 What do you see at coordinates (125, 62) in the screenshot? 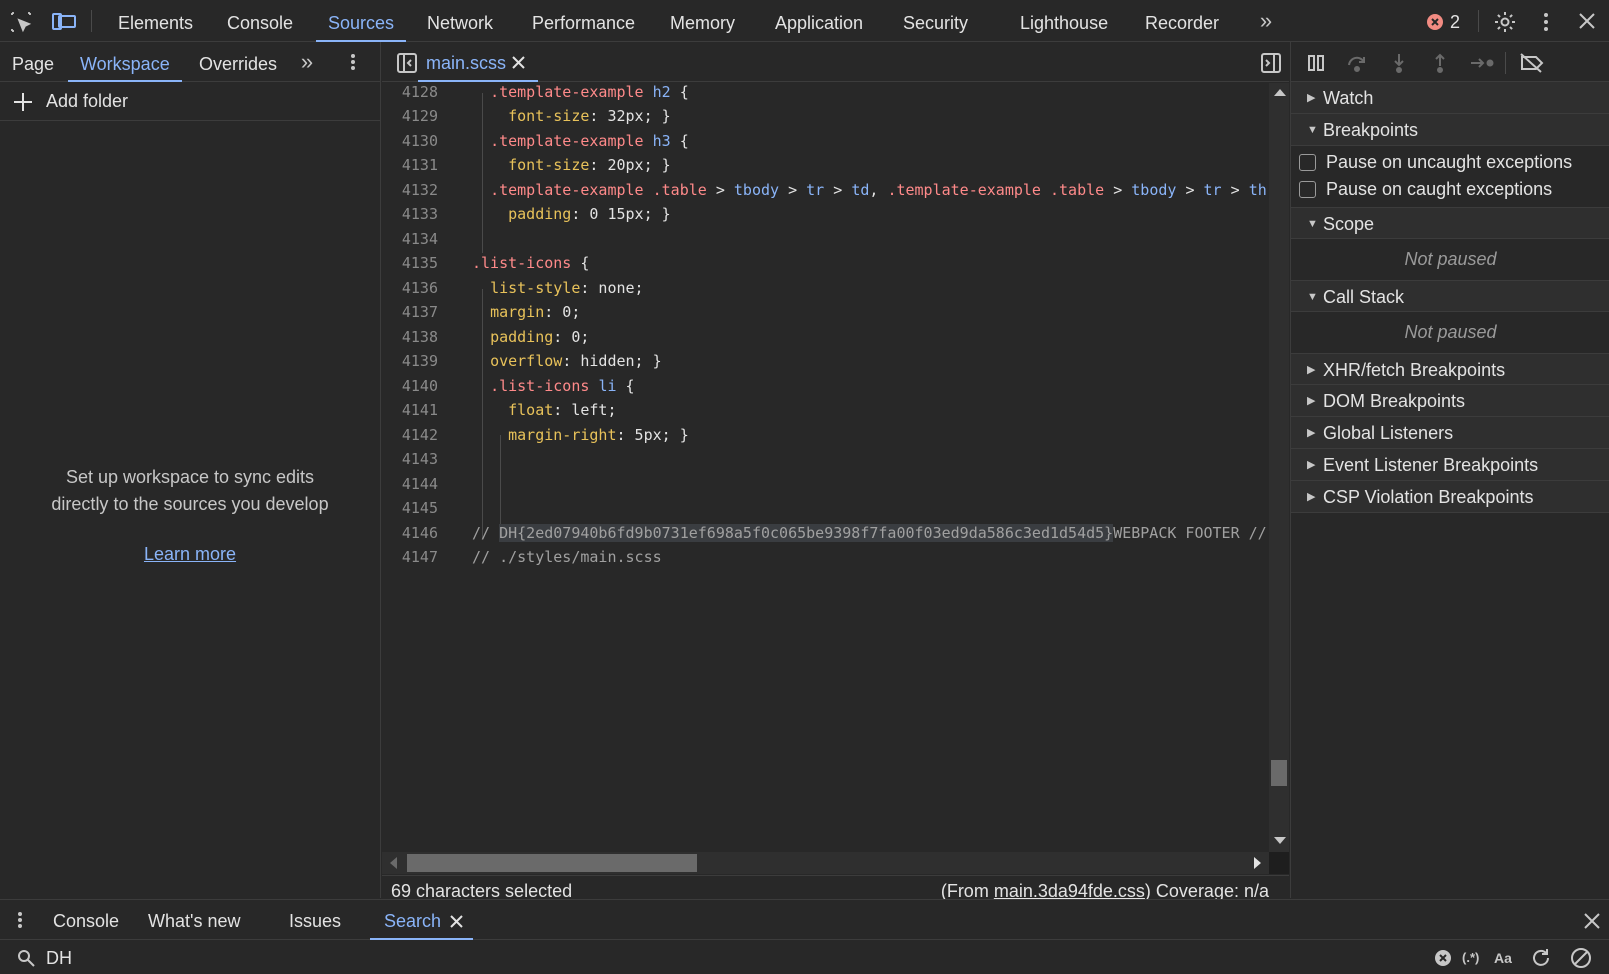
I see `tab-workspace: Workspace` at bounding box center [125, 62].